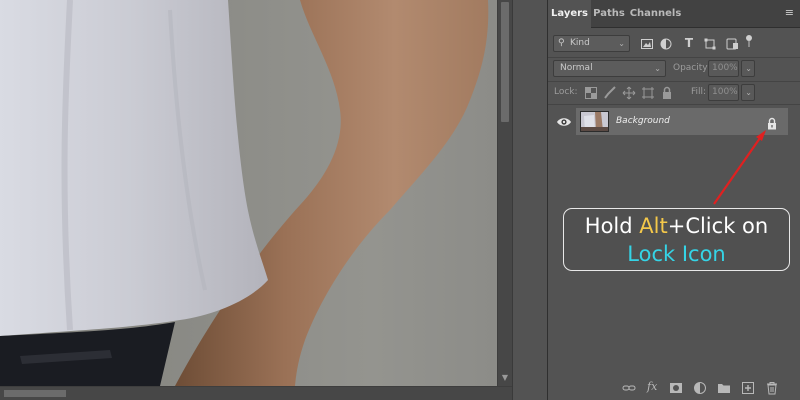  Describe the element at coordinates (676, 254) in the screenshot. I see `callout-text-lock-icon: Lock Icon` at that location.